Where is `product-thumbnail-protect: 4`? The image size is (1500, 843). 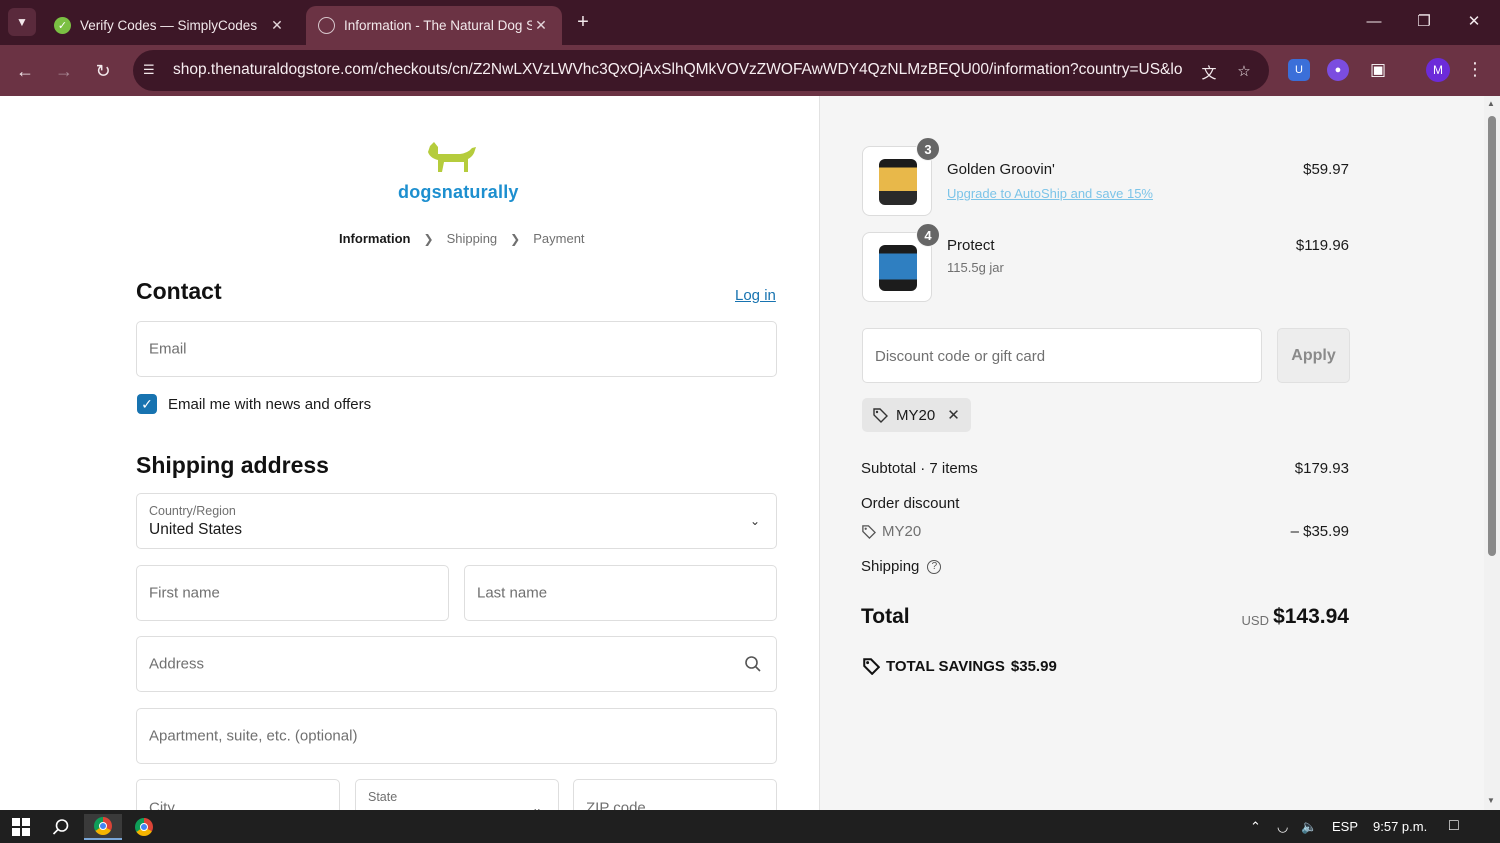 product-thumbnail-protect: 4 is located at coordinates (901, 262).